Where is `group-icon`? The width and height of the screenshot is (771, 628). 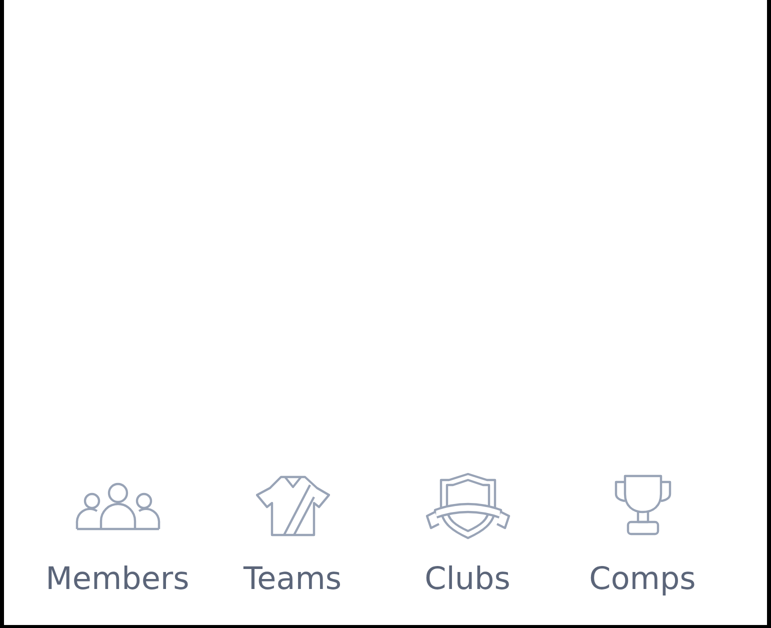
group-icon is located at coordinates (117, 506).